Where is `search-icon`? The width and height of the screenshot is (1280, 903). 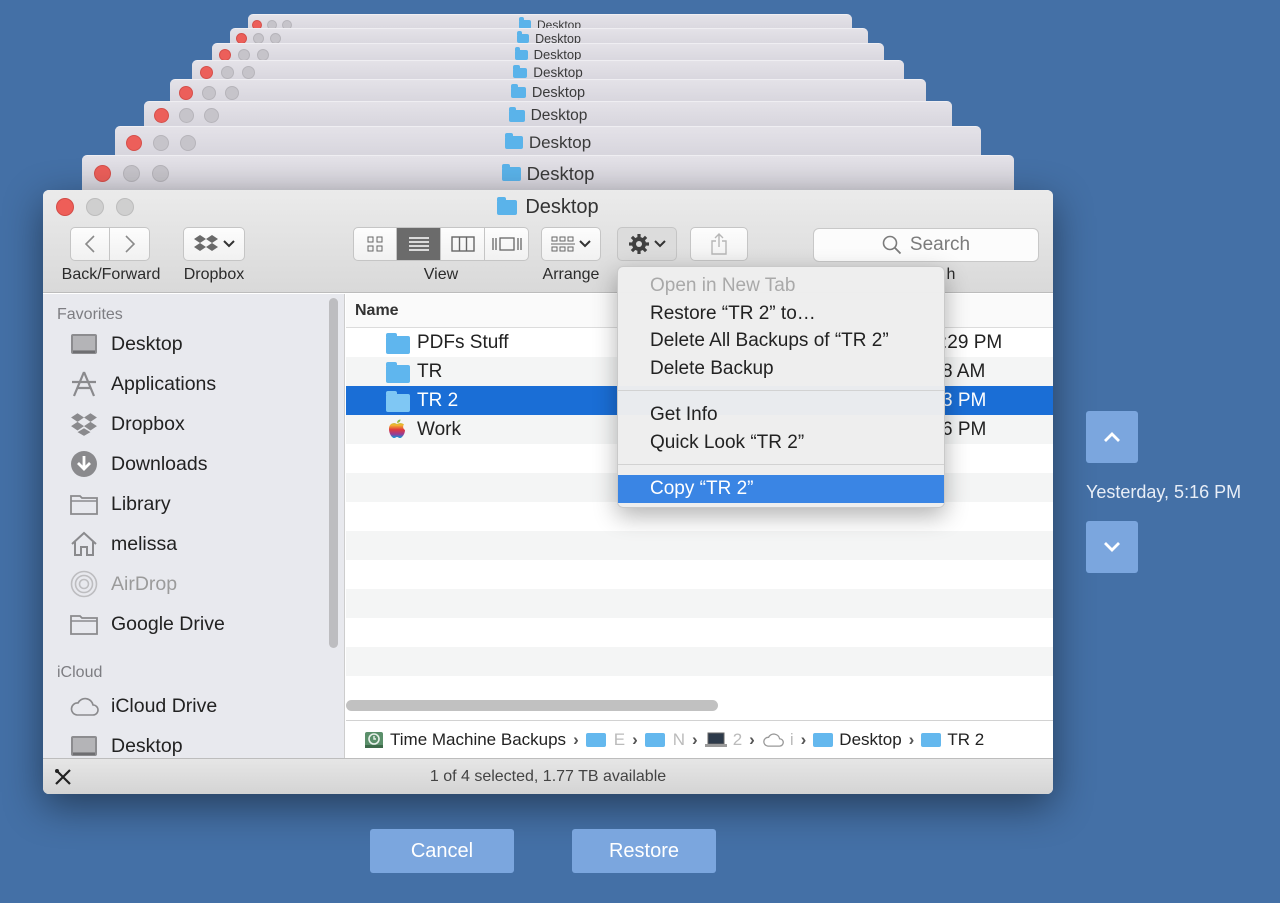 search-icon is located at coordinates (892, 245).